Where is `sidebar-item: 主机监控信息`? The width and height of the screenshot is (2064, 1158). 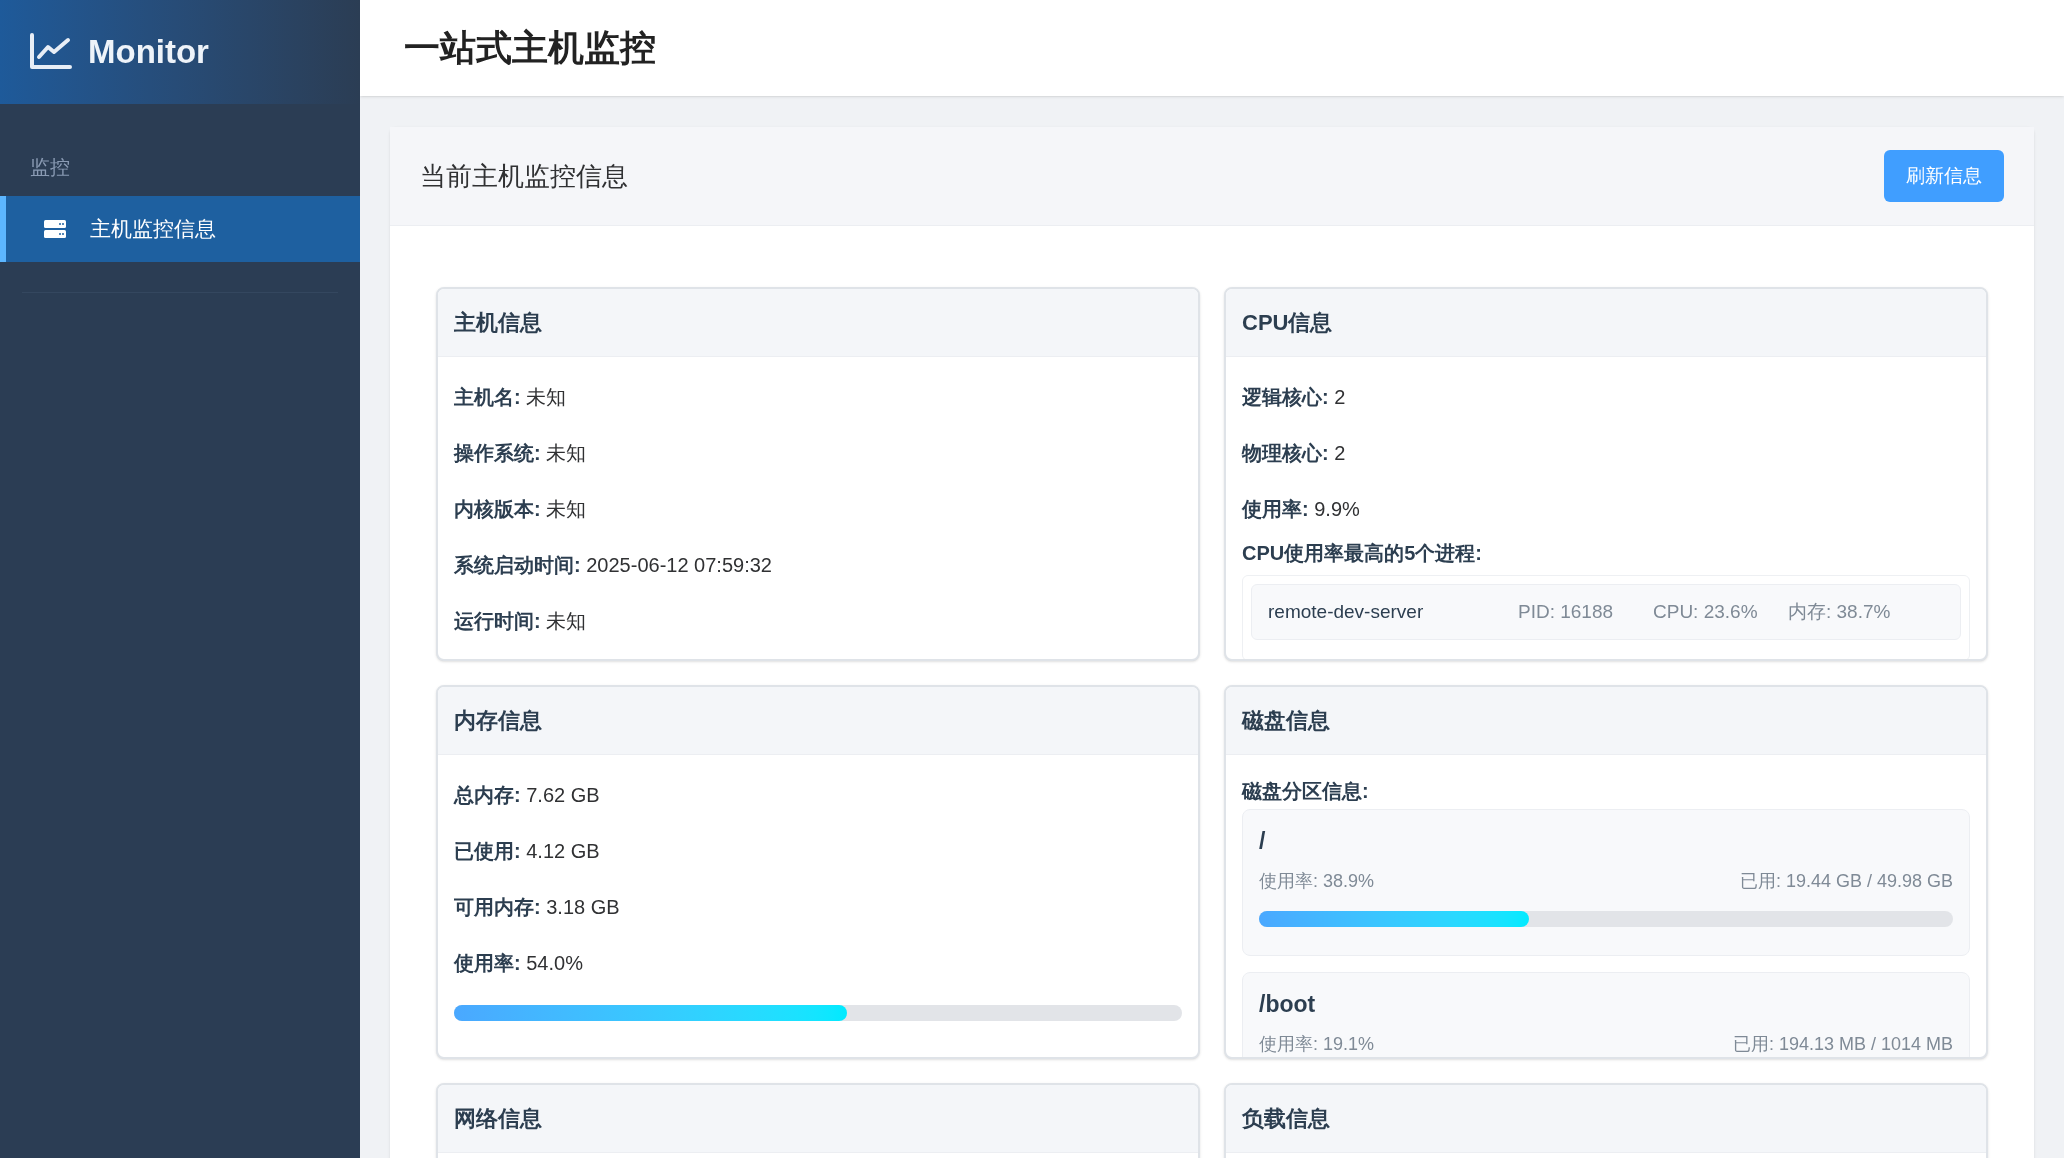
sidebar-item: 主机监控信息 is located at coordinates (180, 229).